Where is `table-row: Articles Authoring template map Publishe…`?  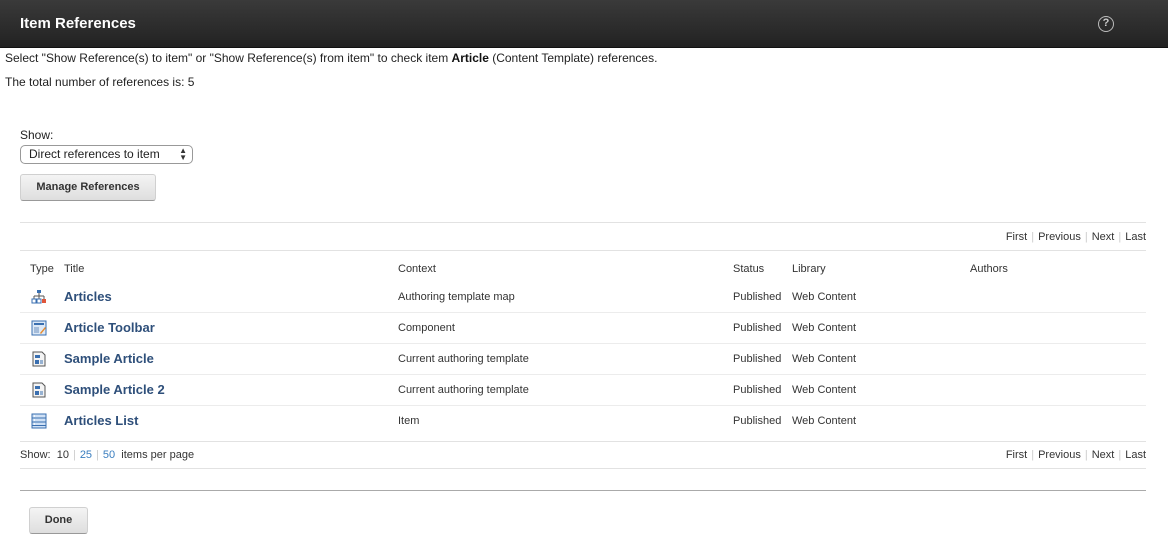
table-row: Articles Authoring template map Publishe… is located at coordinates (583, 297).